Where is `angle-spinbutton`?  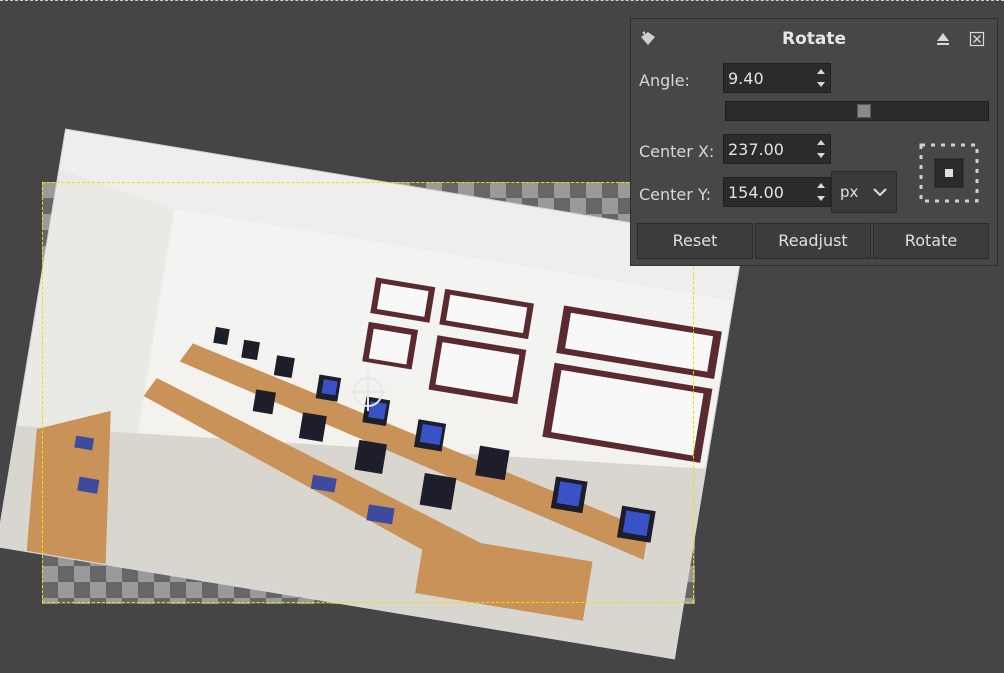
angle-spinbutton is located at coordinates (777, 78).